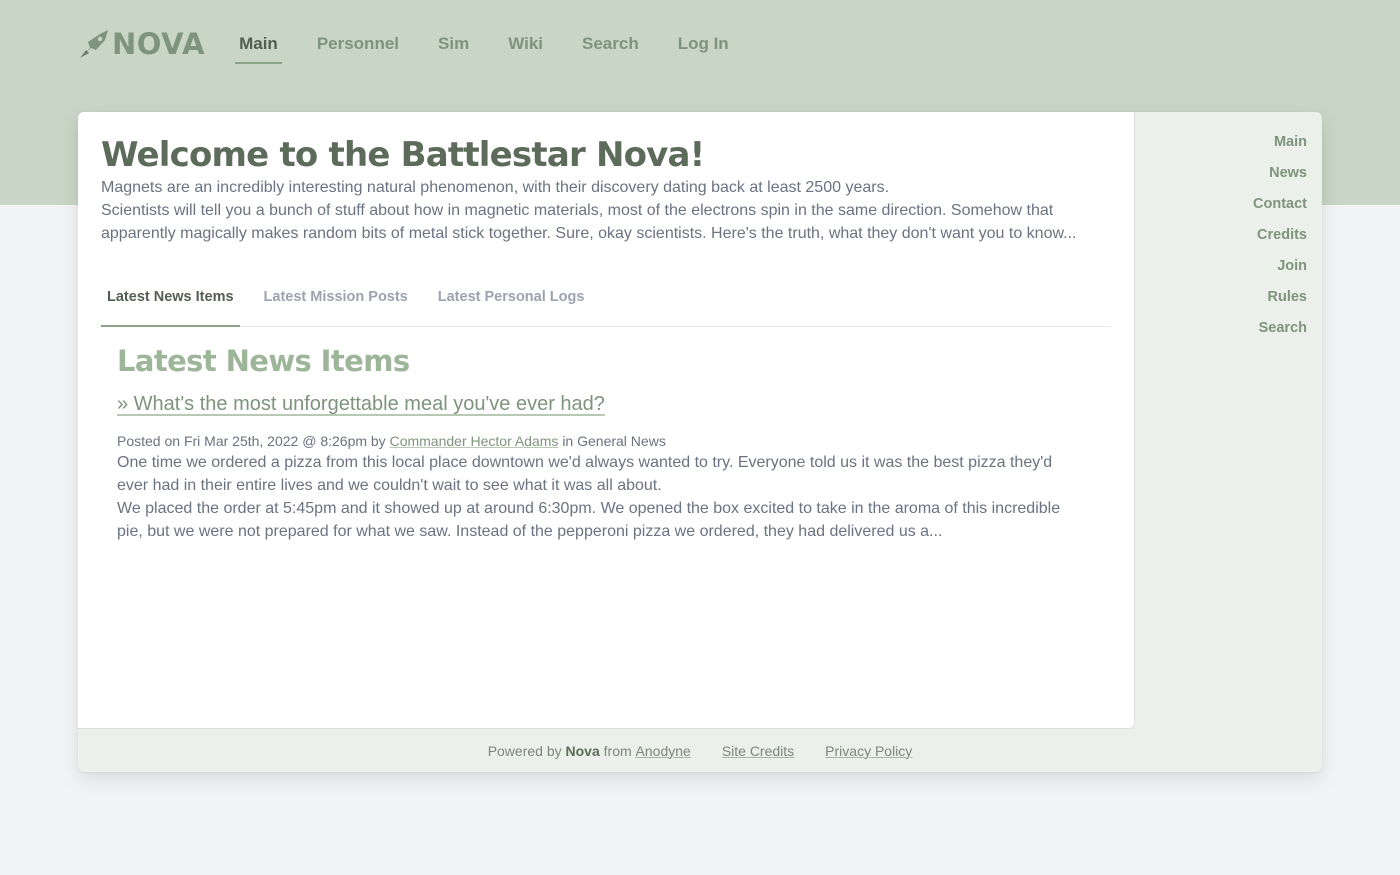  I want to click on nav-item-personnel: Personnel, so click(358, 44).